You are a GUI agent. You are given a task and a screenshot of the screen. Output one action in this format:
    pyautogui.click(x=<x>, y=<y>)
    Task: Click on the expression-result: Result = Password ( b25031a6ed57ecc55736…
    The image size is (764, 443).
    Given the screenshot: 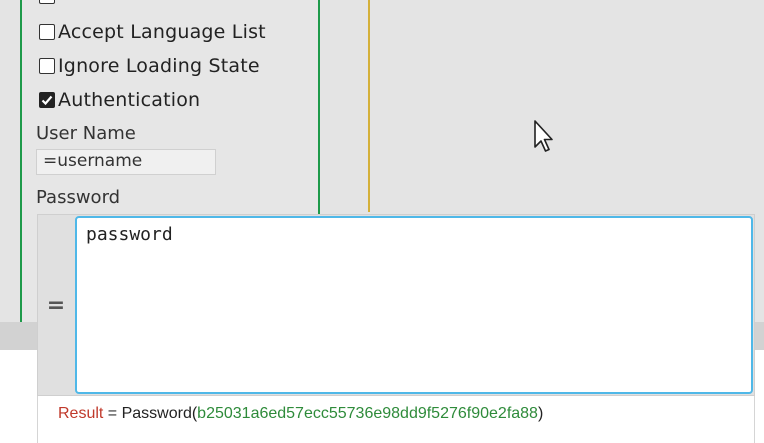 What is the action you would take?
    pyautogui.click(x=396, y=419)
    